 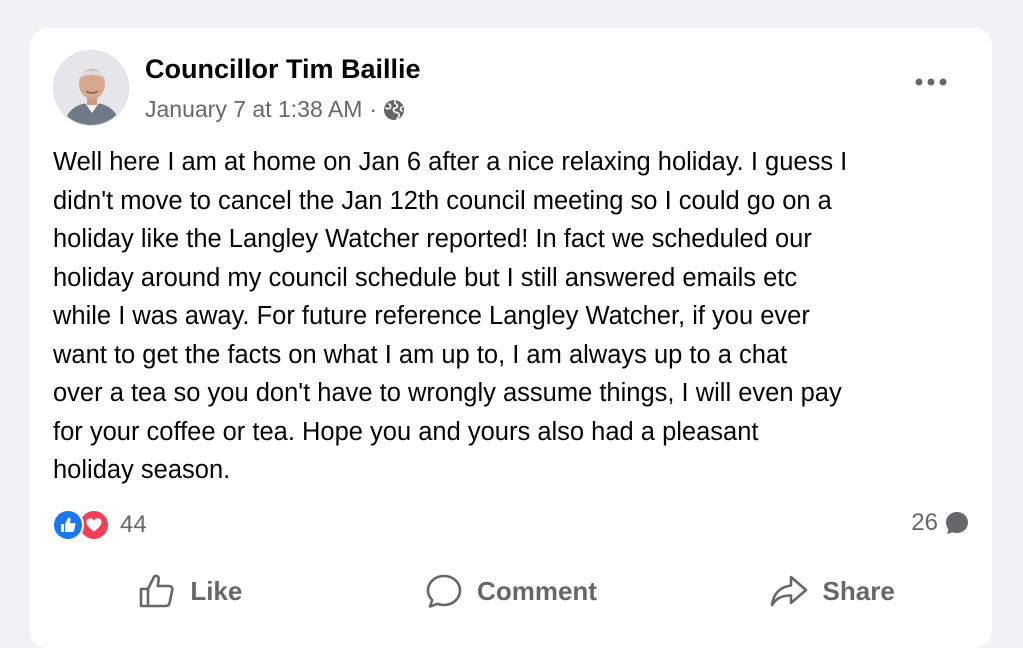 What do you see at coordinates (157, 591) in the screenshot?
I see `thumbs-up-icon` at bounding box center [157, 591].